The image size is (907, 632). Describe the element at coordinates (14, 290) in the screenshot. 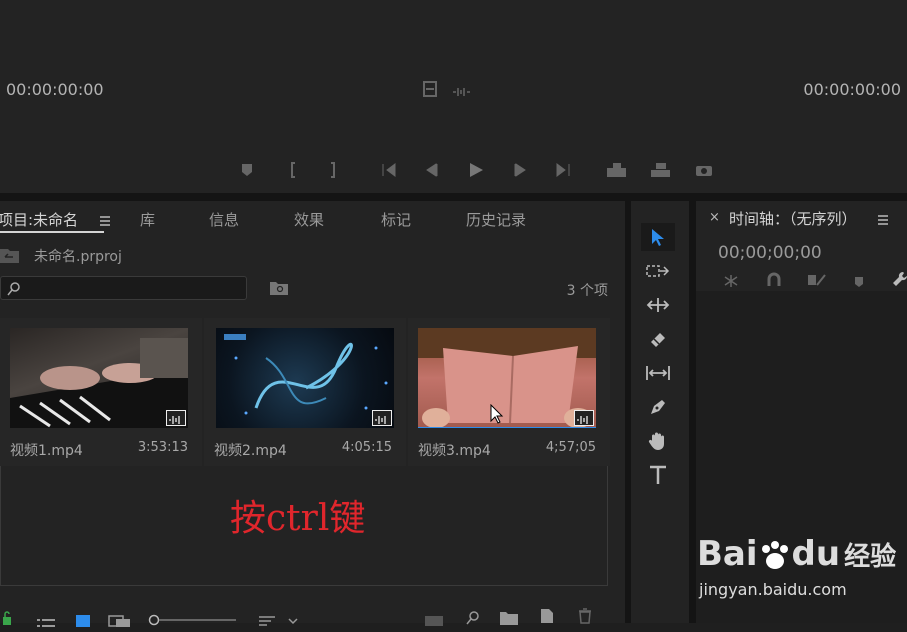

I see `search-icon` at that location.